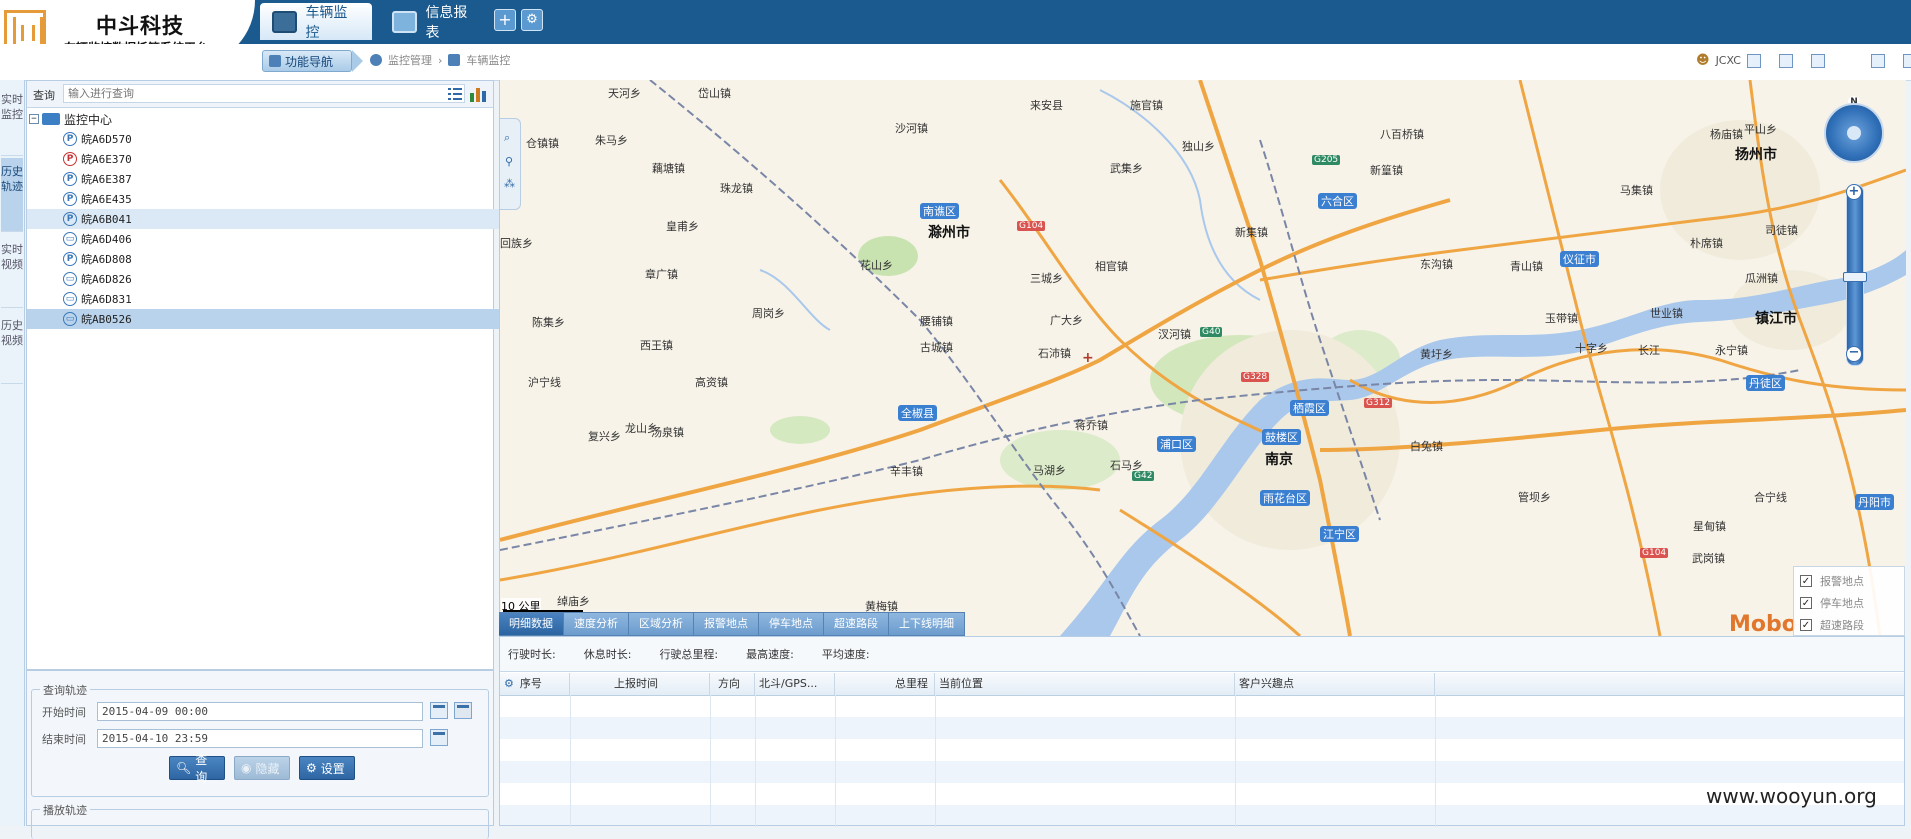 This screenshot has width=1911, height=839. I want to click on chart-view-icon, so click(478, 94).